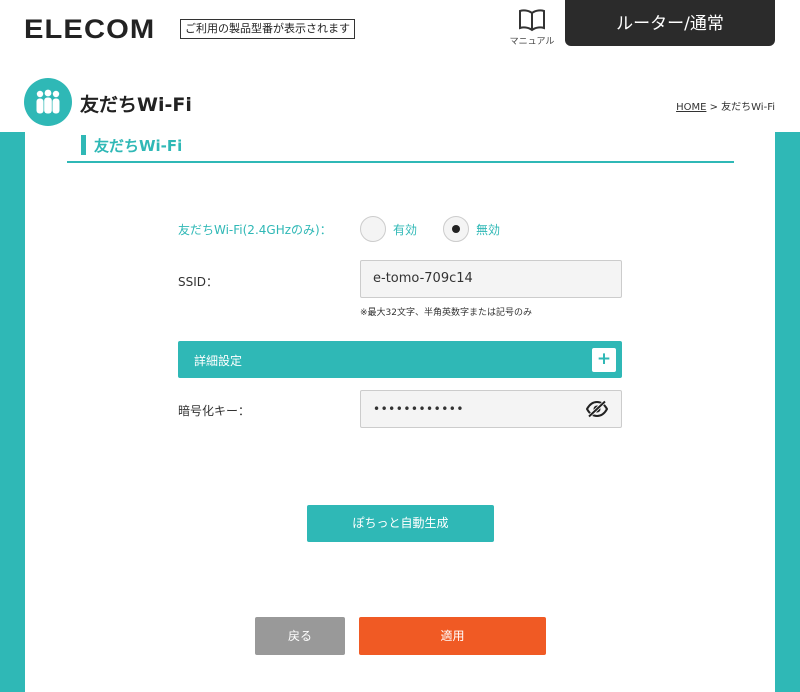 This screenshot has width=800, height=692. What do you see at coordinates (400, 103) in the screenshot?
I see `page-header: 友だちWi-Fi HOME > 友だちWi-Fi` at bounding box center [400, 103].